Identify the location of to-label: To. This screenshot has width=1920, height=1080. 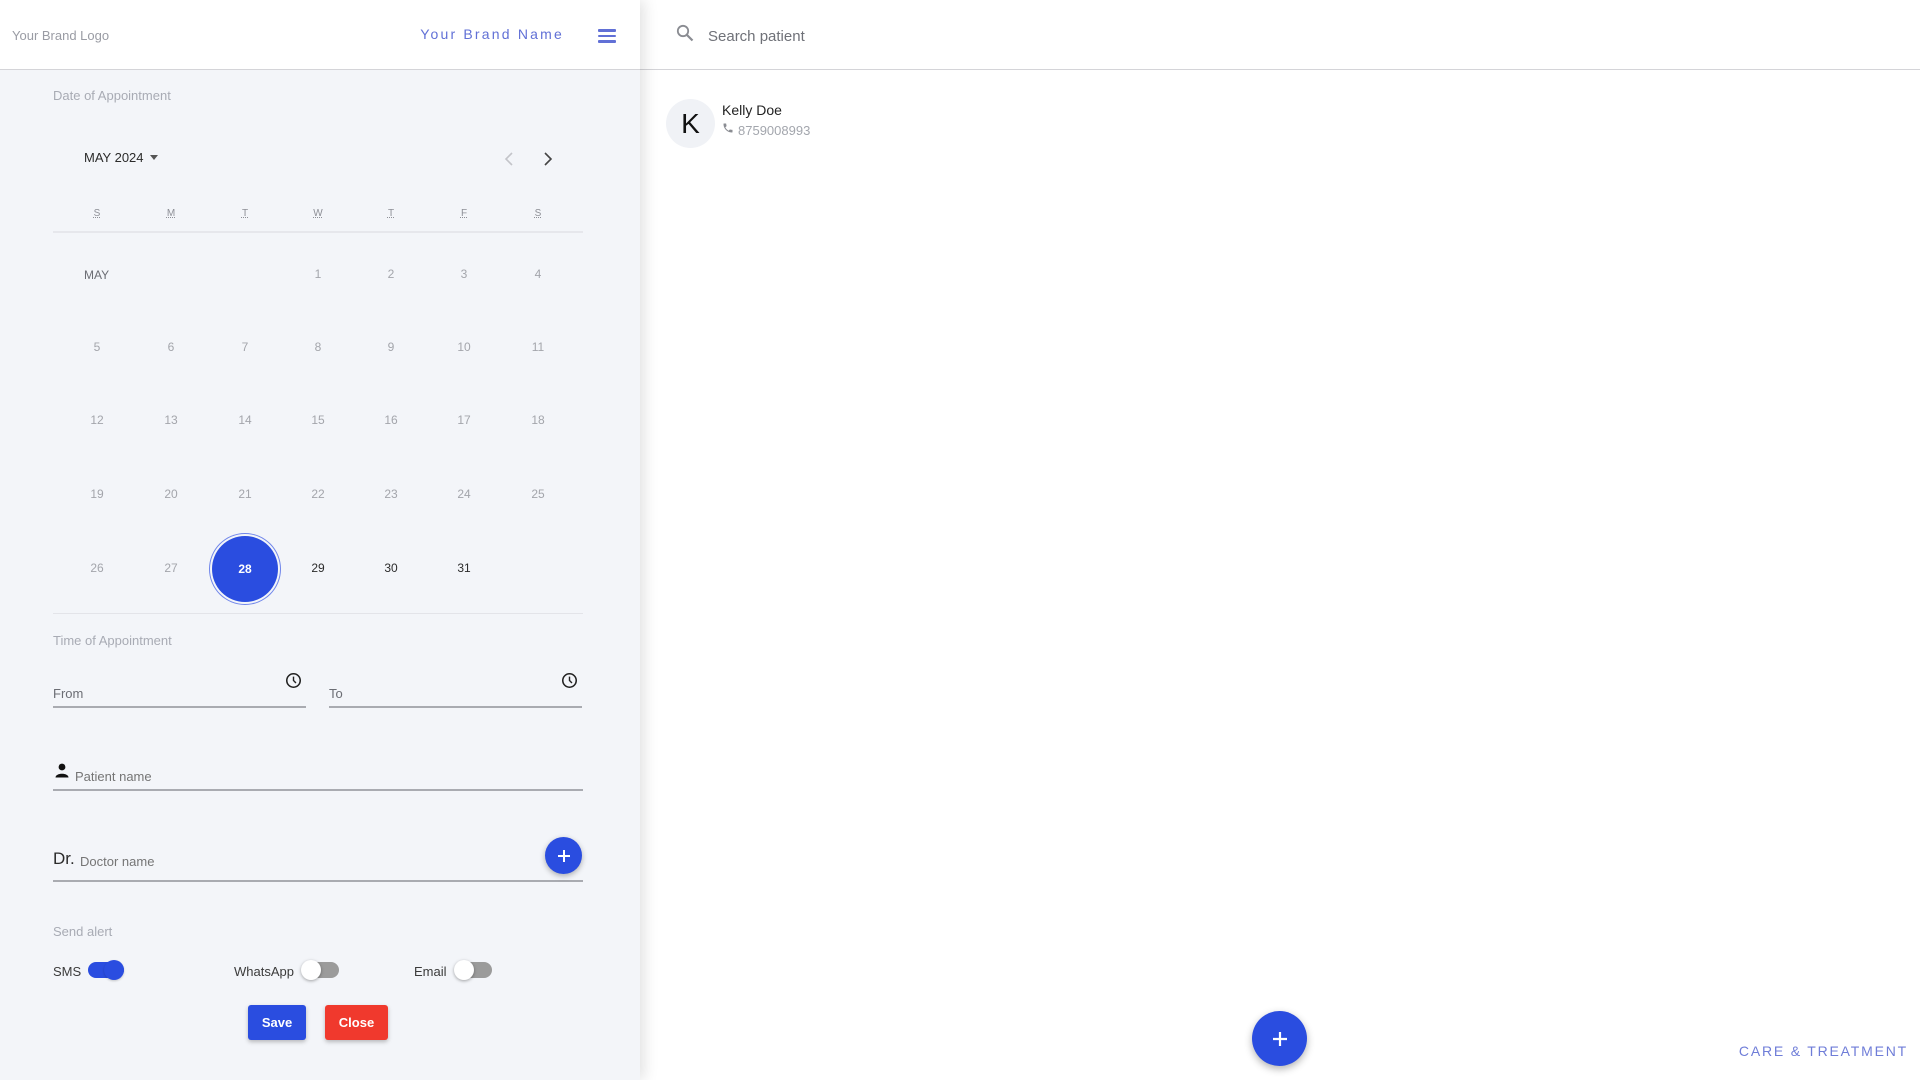
(336, 693).